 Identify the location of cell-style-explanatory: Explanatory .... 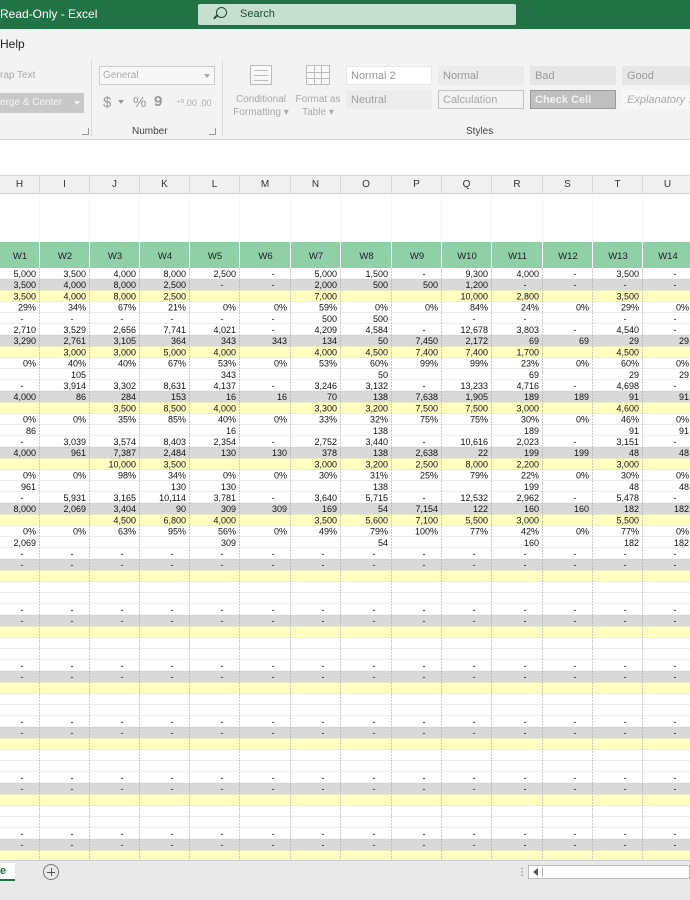
(656, 99).